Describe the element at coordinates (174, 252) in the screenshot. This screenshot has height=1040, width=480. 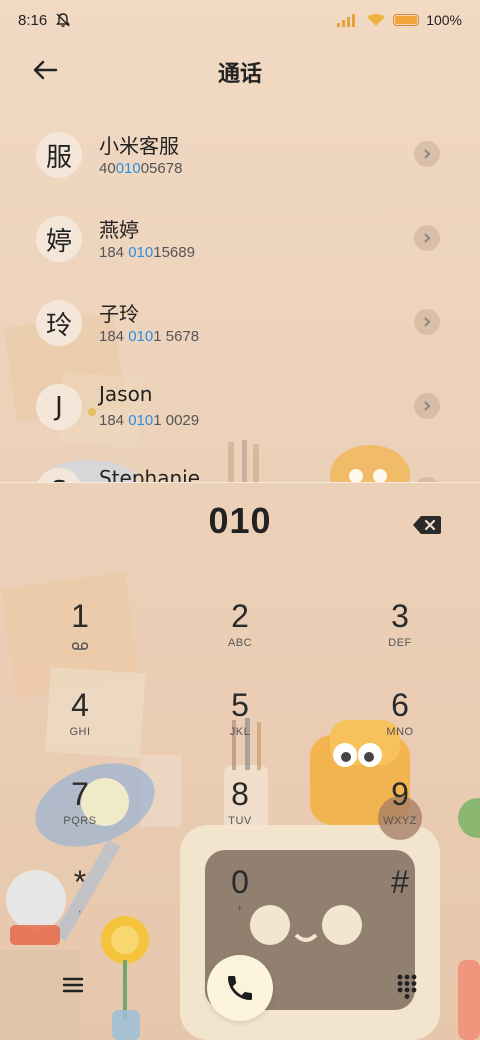
I see `number-suffix: 15689` at that location.